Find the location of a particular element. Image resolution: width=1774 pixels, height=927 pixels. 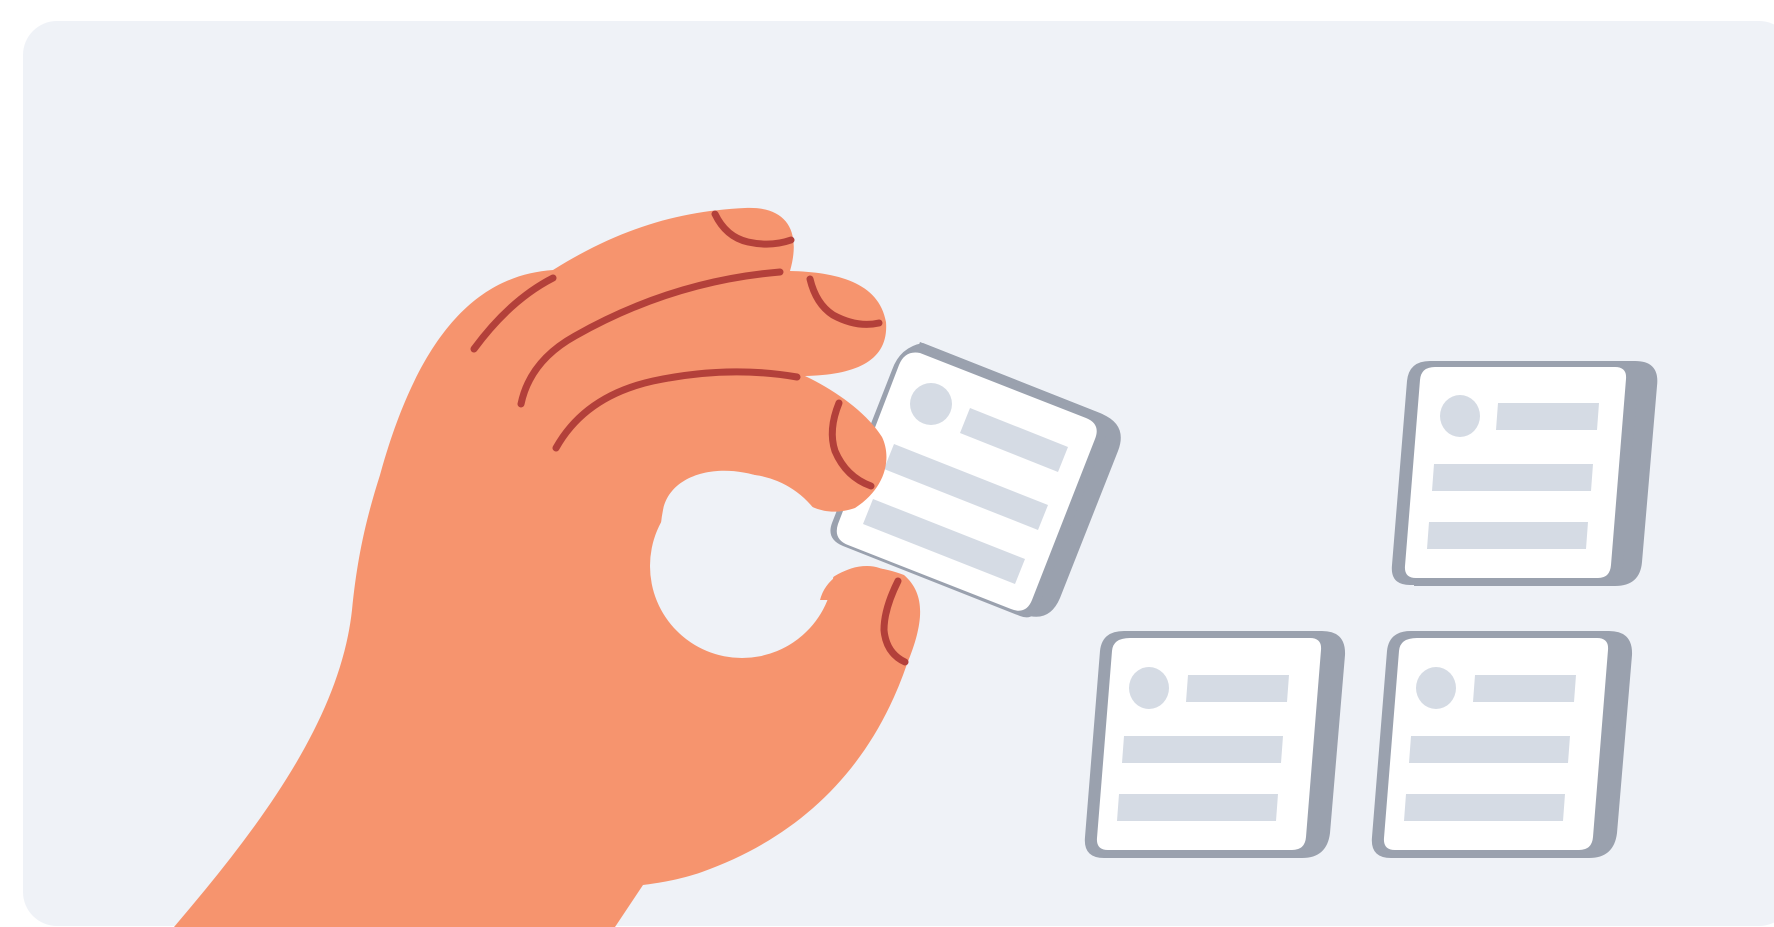

card-bottom-left is located at coordinates (1215, 744).